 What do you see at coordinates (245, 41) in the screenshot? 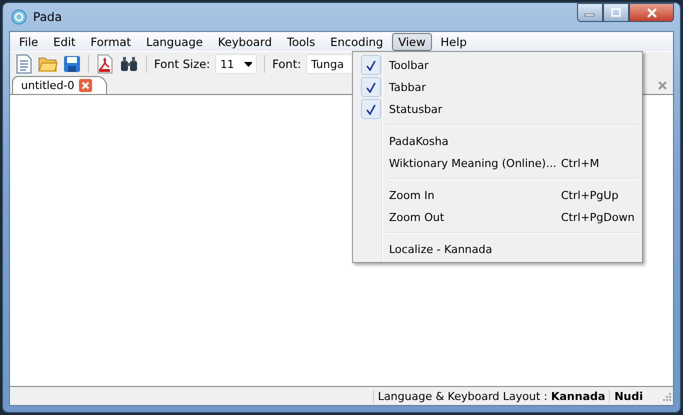
I see `menu-item: Keyboard` at bounding box center [245, 41].